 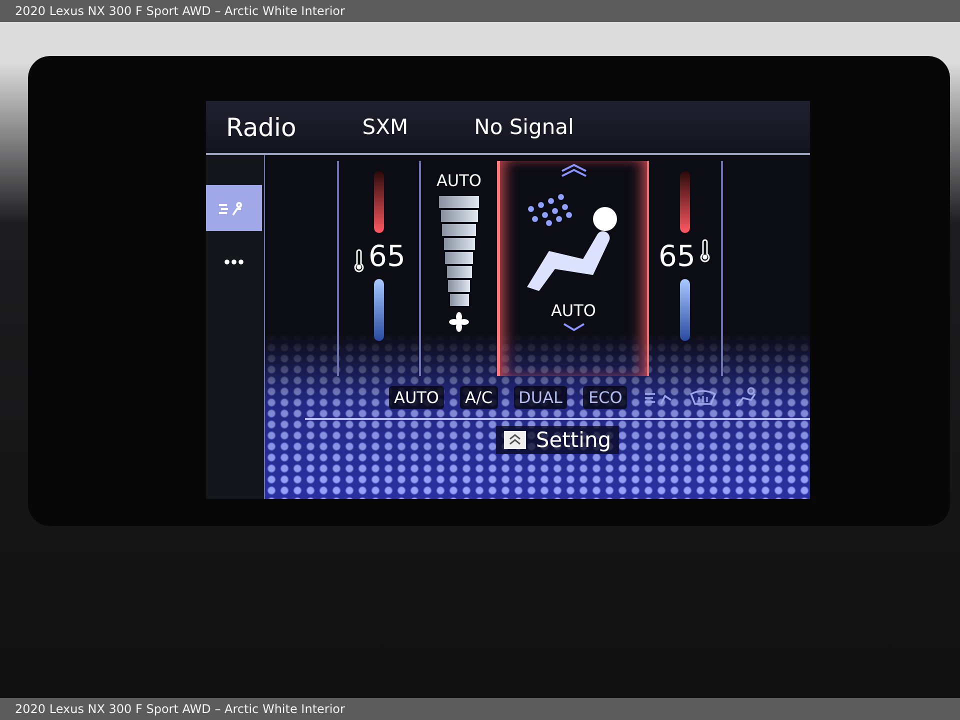 I want to click on climate-option: AUTO, so click(x=416, y=397).